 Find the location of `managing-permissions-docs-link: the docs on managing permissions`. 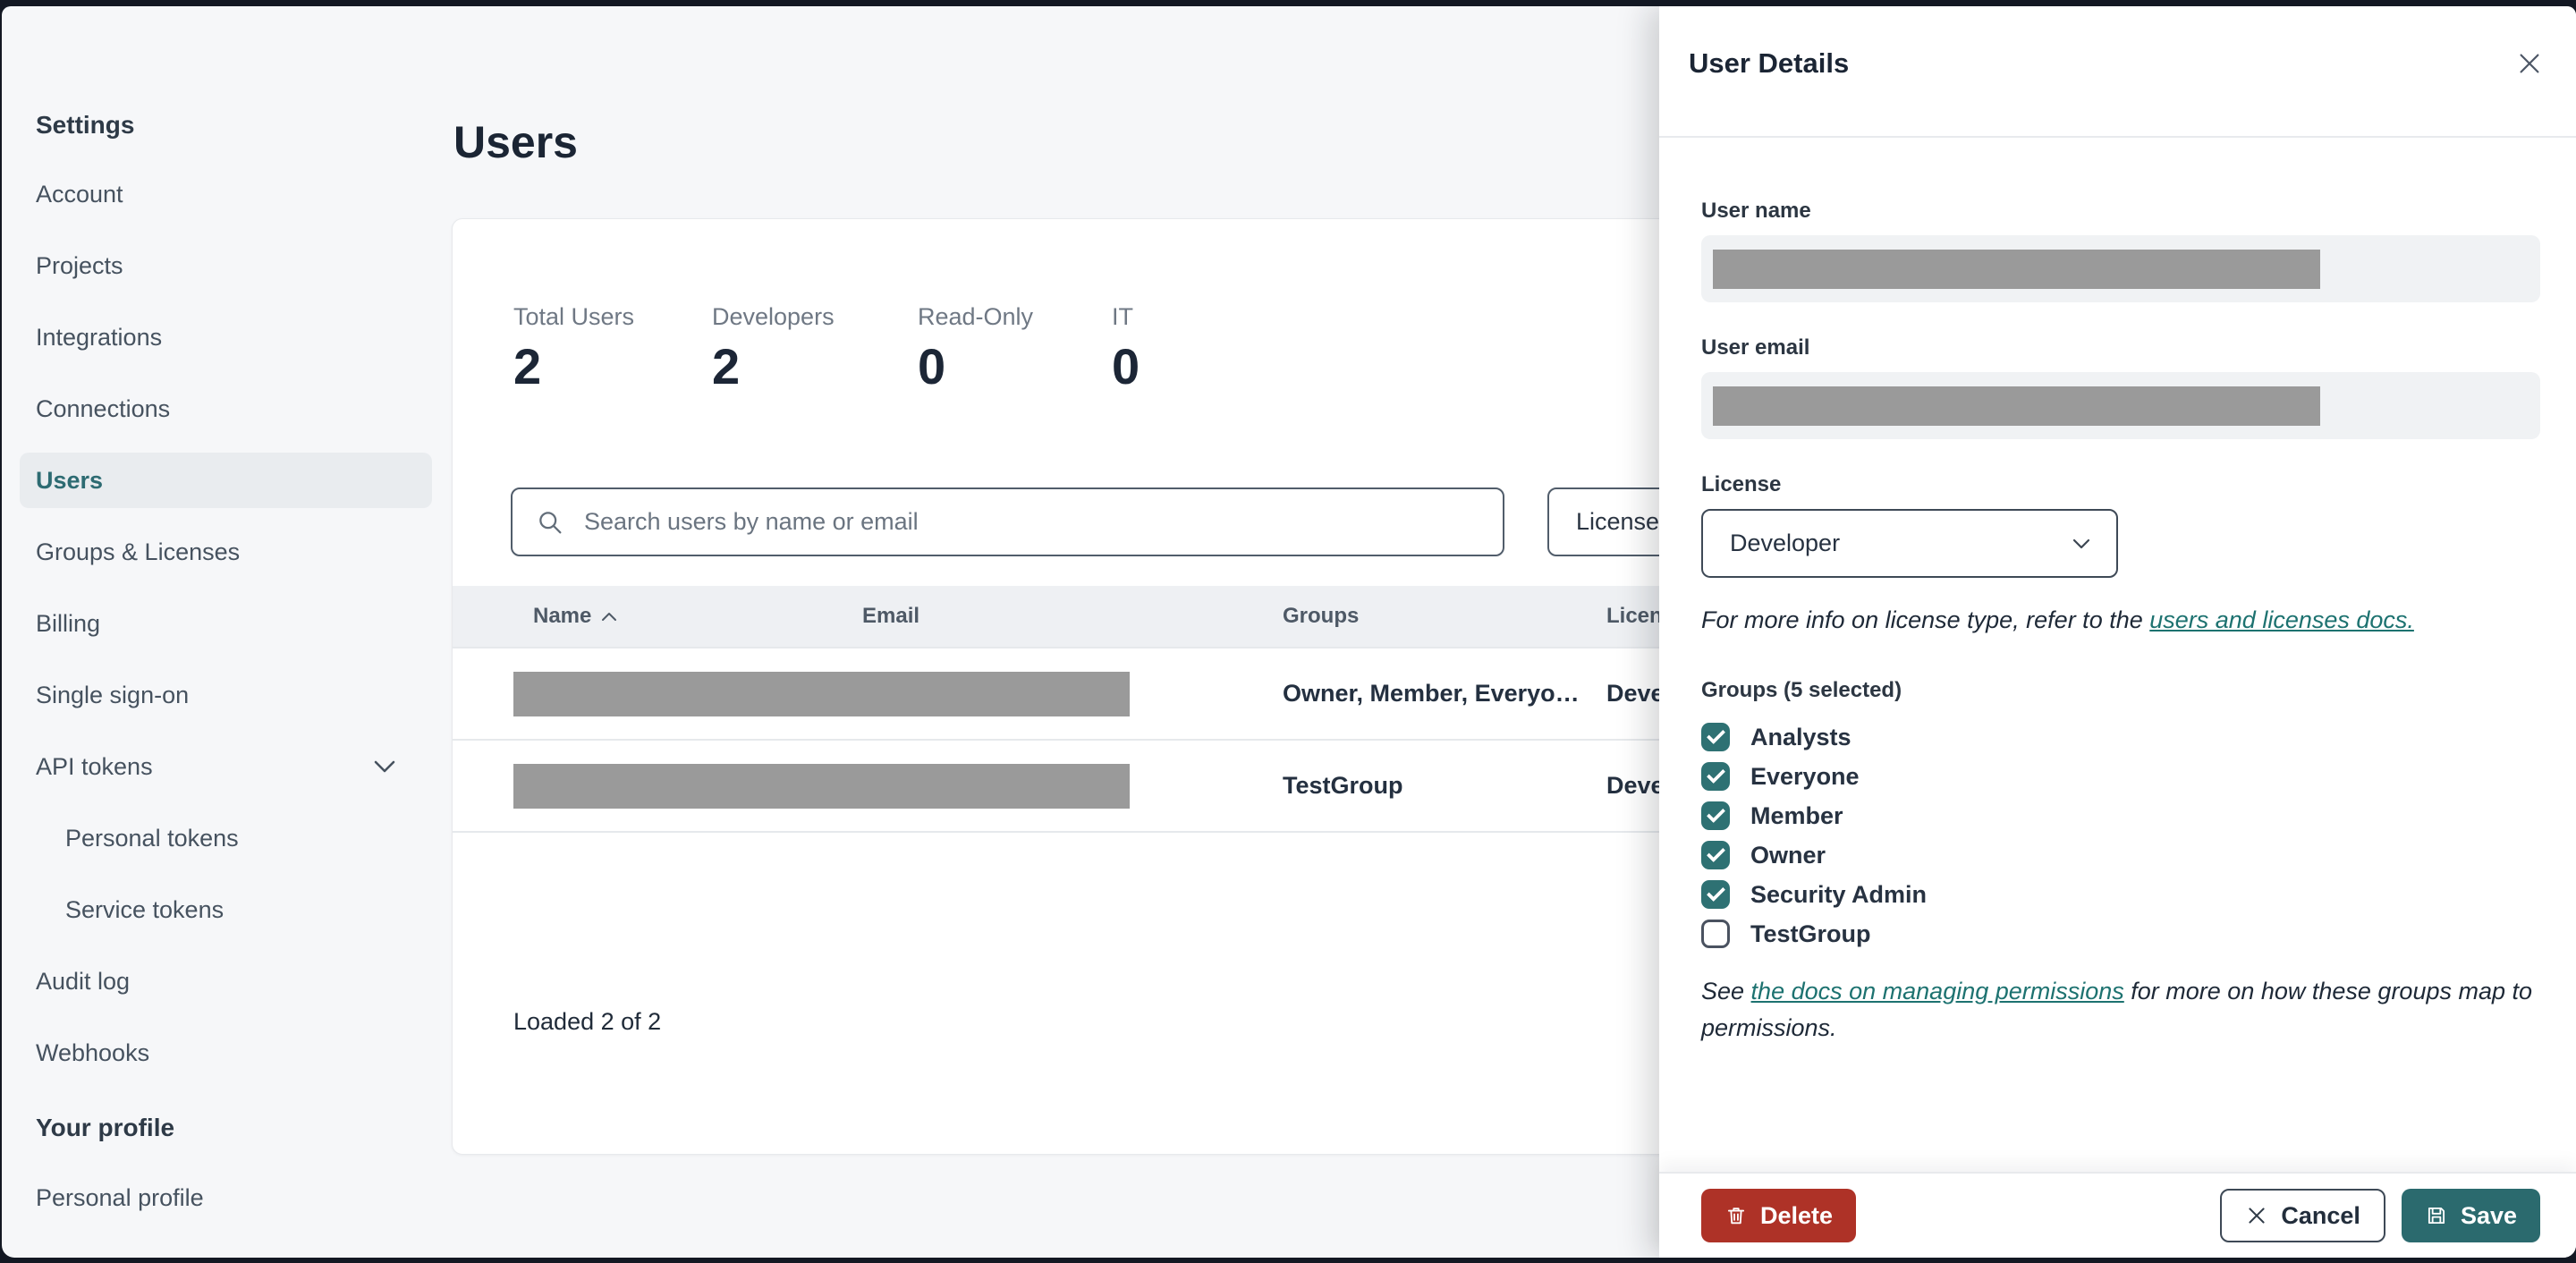

managing-permissions-docs-link: the docs on managing permissions is located at coordinates (1937, 991).